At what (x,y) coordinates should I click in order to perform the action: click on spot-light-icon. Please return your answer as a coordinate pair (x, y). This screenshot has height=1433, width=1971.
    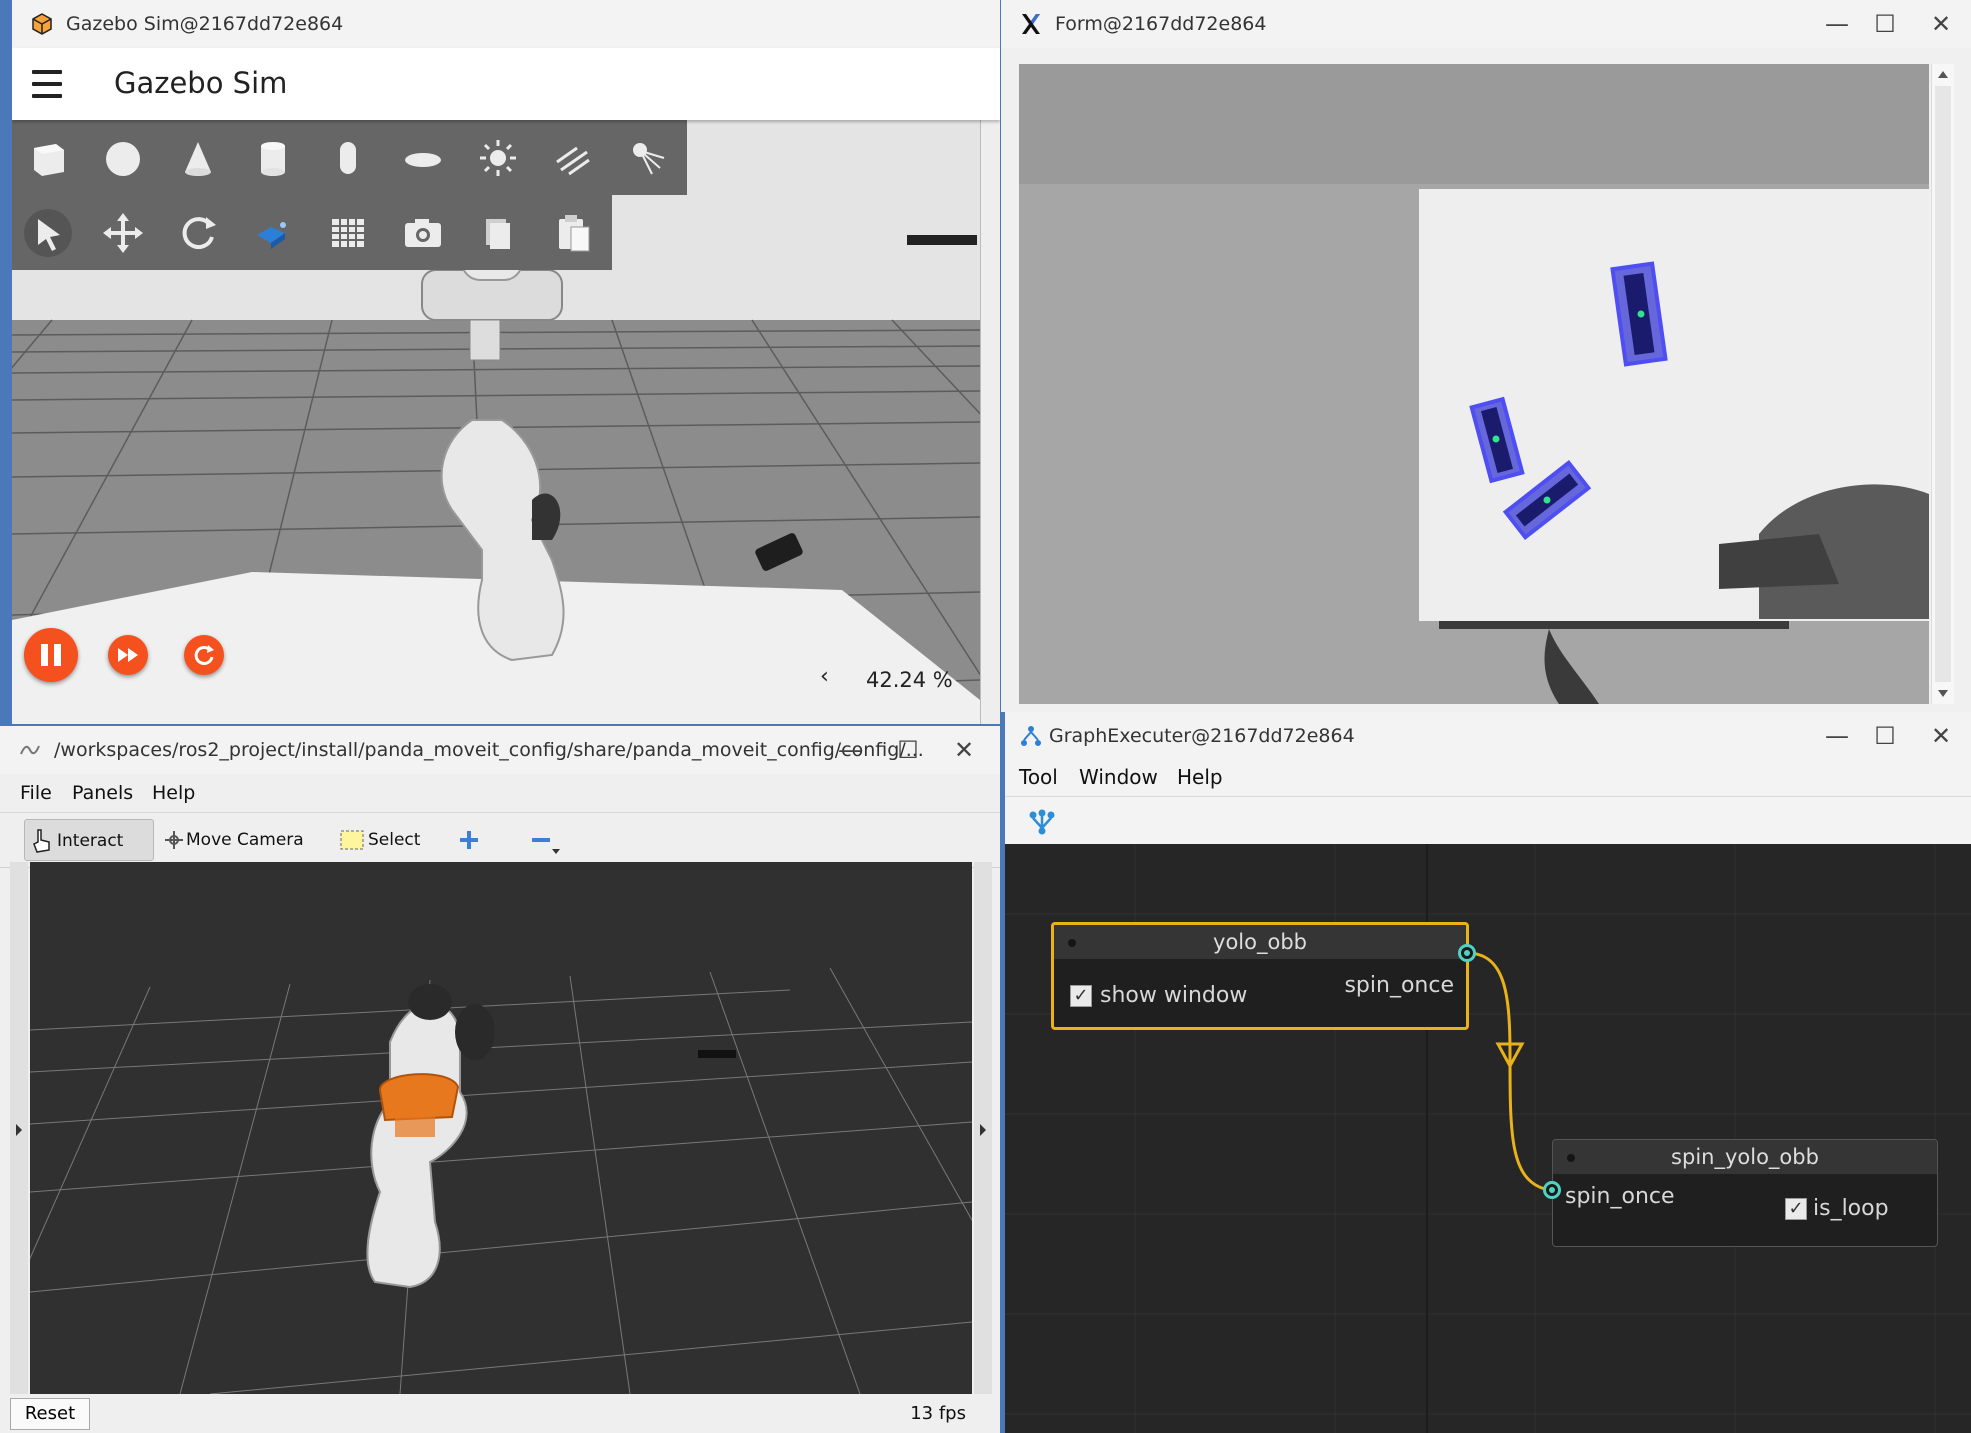
    Looking at the image, I should click on (648, 158).